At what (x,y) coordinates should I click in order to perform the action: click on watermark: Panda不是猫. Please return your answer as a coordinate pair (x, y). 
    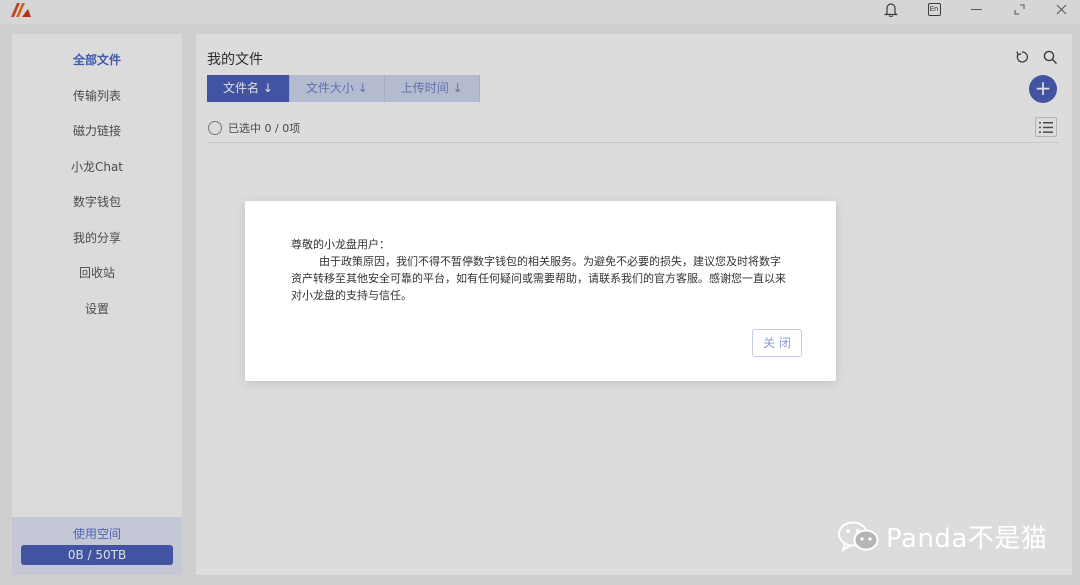
    Looking at the image, I should click on (942, 536).